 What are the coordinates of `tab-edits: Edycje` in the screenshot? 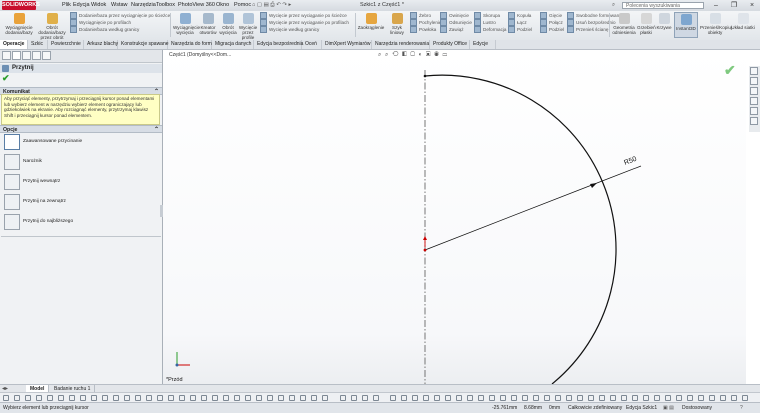 It's located at (483, 44).